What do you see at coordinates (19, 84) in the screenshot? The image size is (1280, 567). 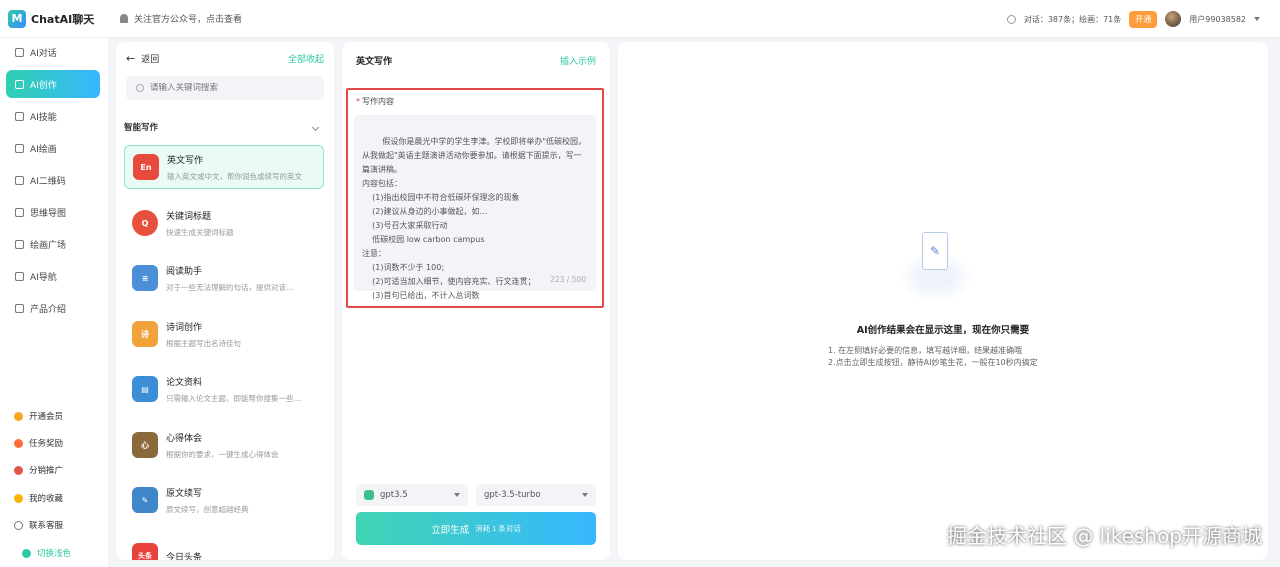 I see `pen-icon` at bounding box center [19, 84].